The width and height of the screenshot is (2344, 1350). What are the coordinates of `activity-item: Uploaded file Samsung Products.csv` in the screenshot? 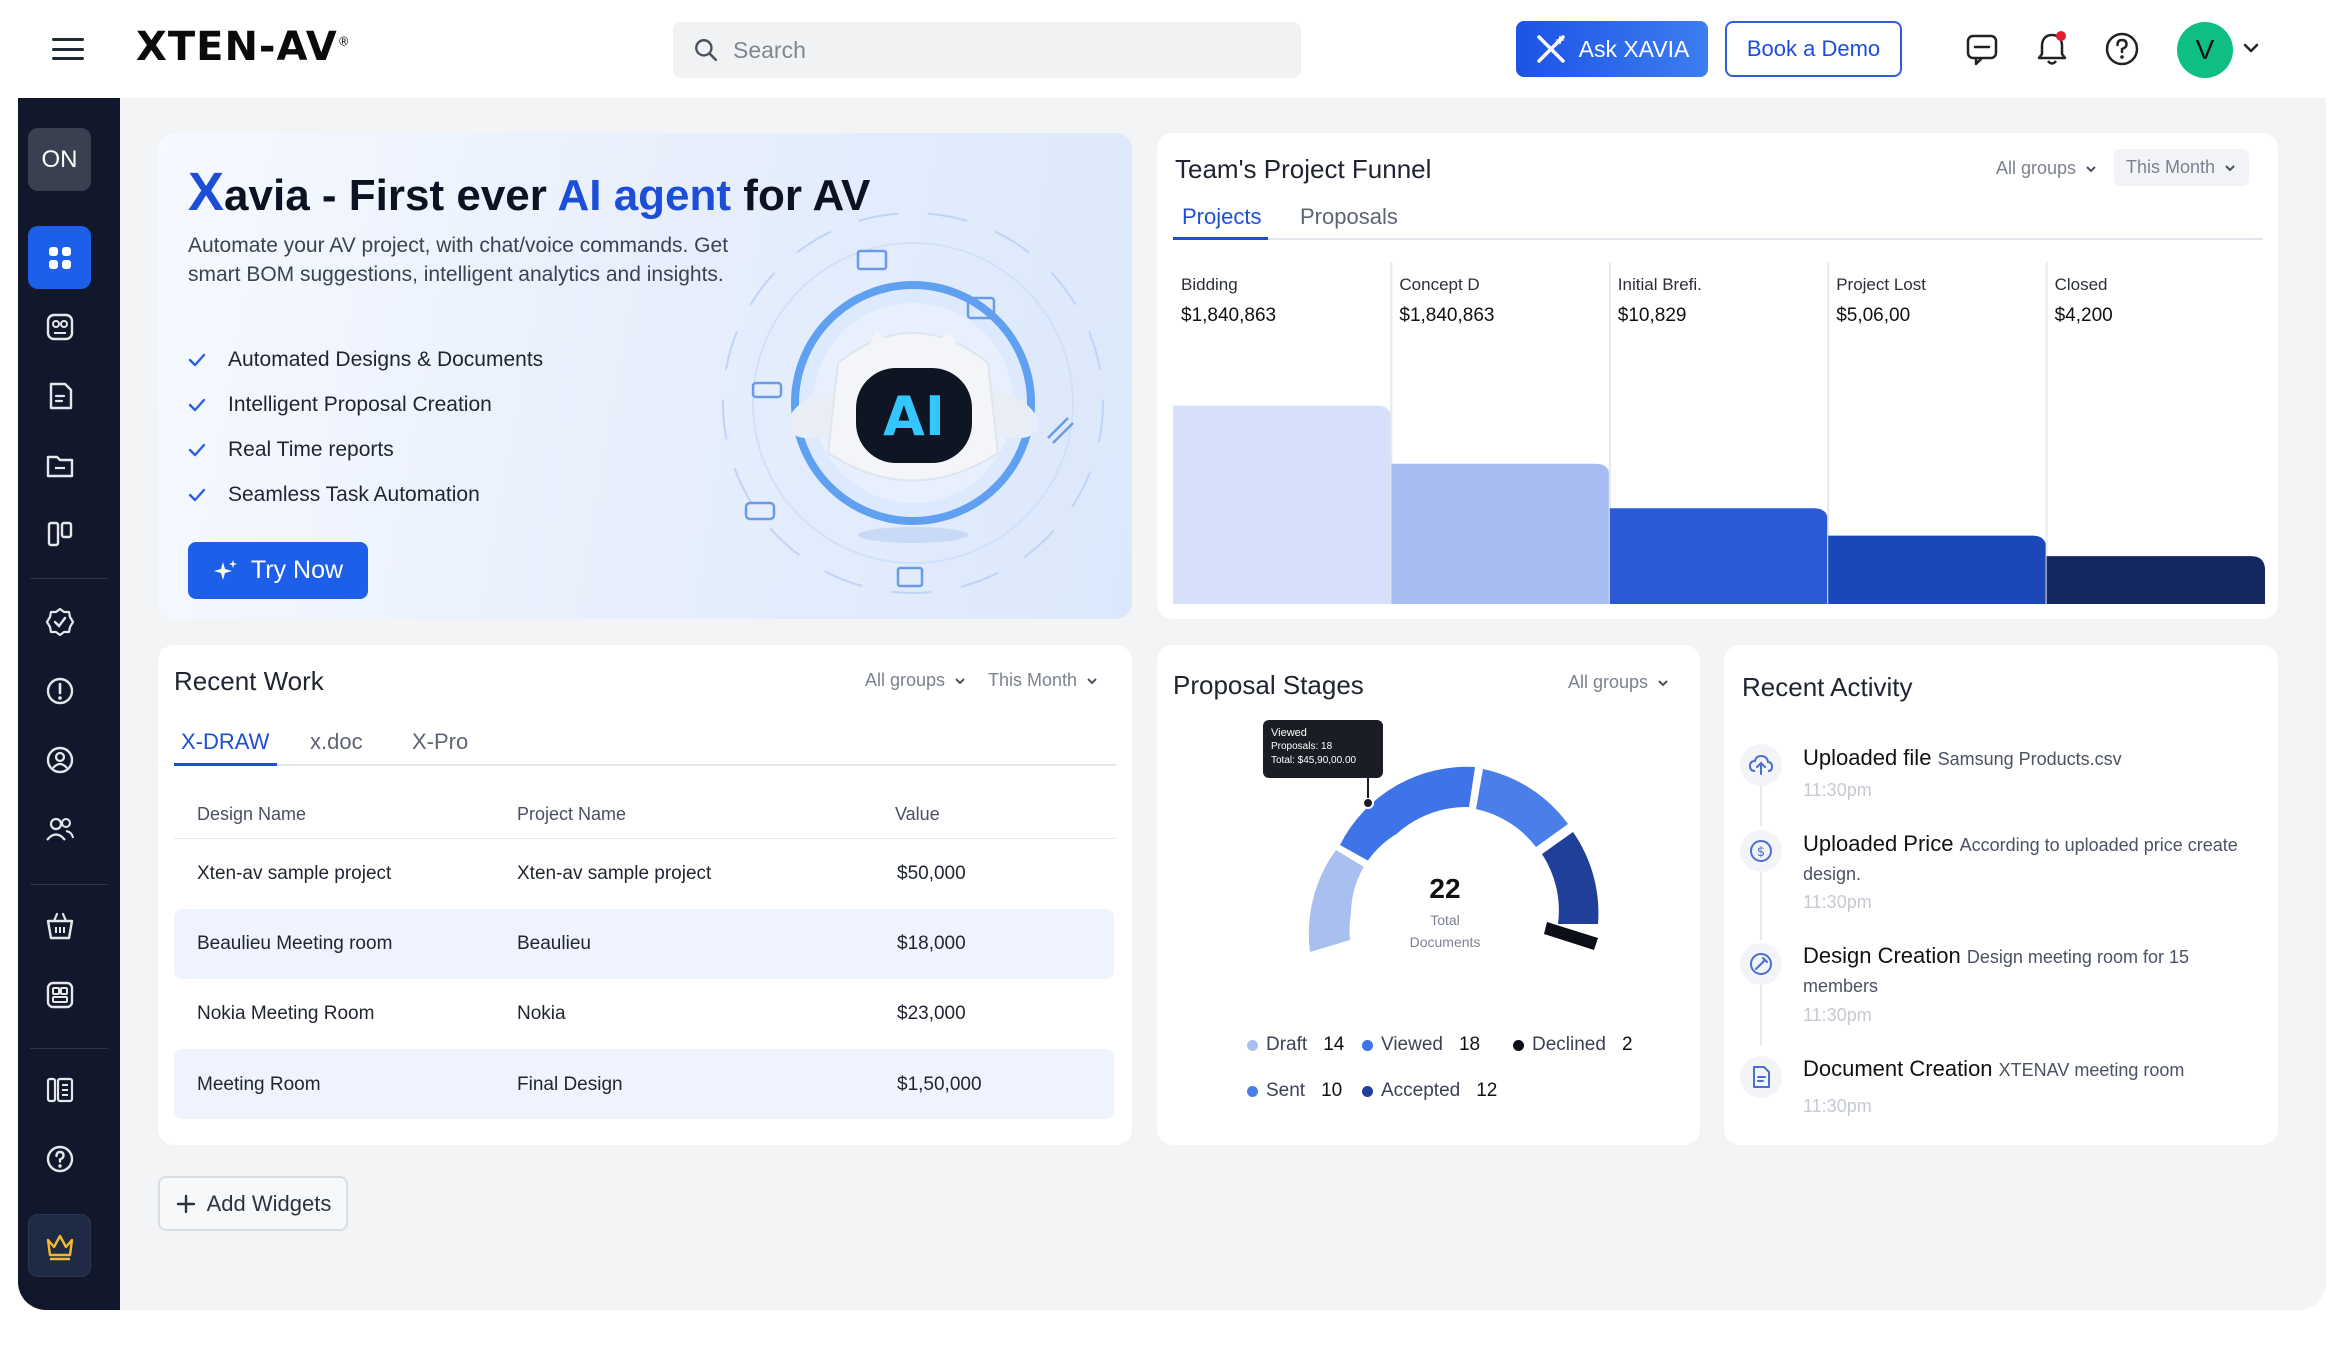 It's located at (1962, 758).